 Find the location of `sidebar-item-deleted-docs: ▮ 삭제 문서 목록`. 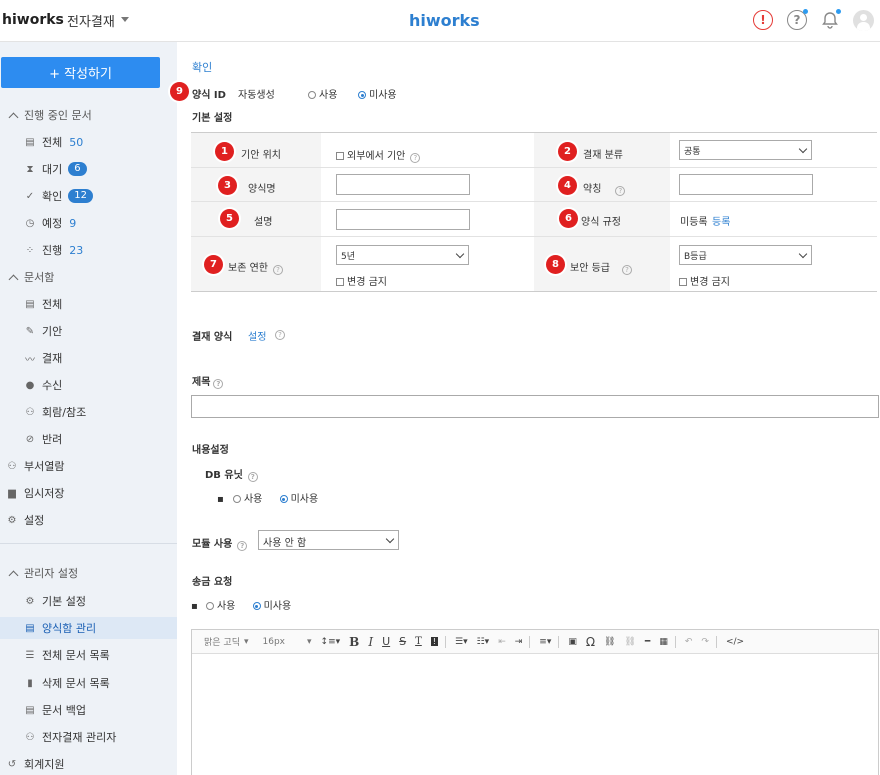

sidebar-item-deleted-docs: ▮ 삭제 문서 목록 is located at coordinates (88, 683).